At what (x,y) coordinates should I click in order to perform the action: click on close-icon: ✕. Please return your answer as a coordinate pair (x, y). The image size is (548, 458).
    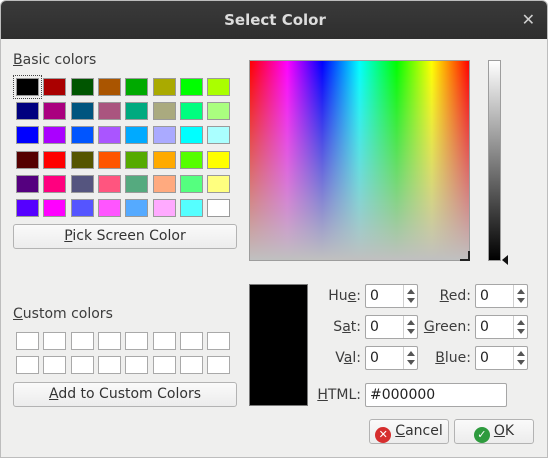
    Looking at the image, I should click on (528, 19).